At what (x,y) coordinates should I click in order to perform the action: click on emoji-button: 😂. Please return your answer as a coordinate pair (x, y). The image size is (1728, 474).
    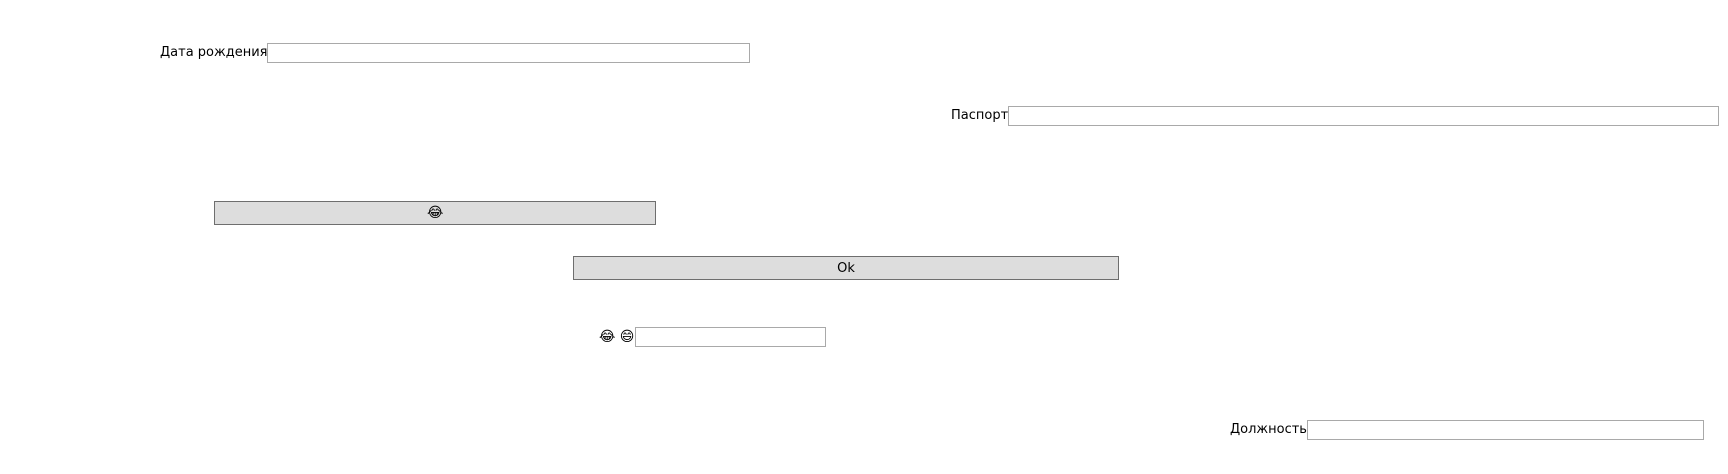
    Looking at the image, I should click on (435, 213).